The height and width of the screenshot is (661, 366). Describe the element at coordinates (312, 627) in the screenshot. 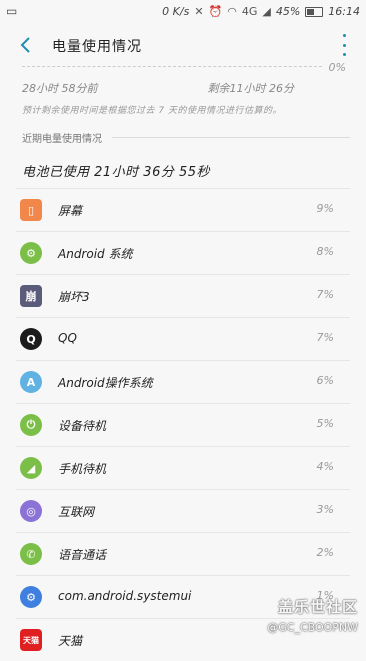

I see `watermark-user: @GC_CBOOPNW` at that location.